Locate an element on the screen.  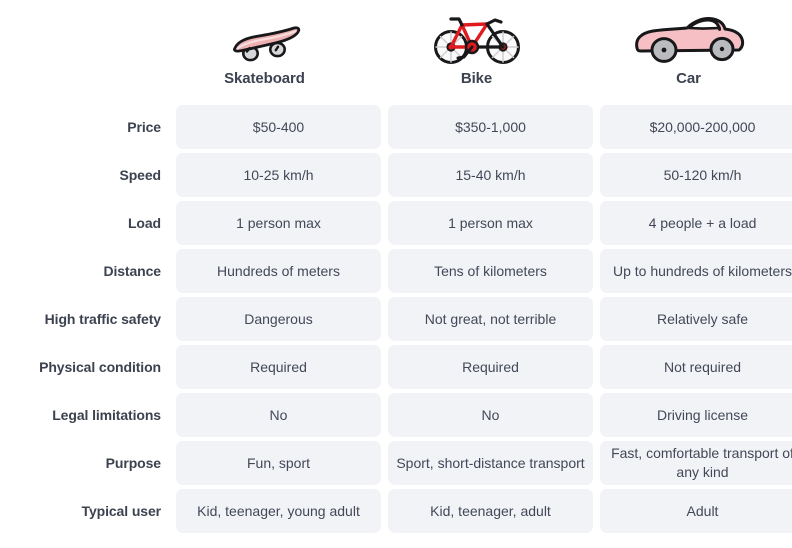
cell-price-car: $20,000-200,000 is located at coordinates (696, 127).